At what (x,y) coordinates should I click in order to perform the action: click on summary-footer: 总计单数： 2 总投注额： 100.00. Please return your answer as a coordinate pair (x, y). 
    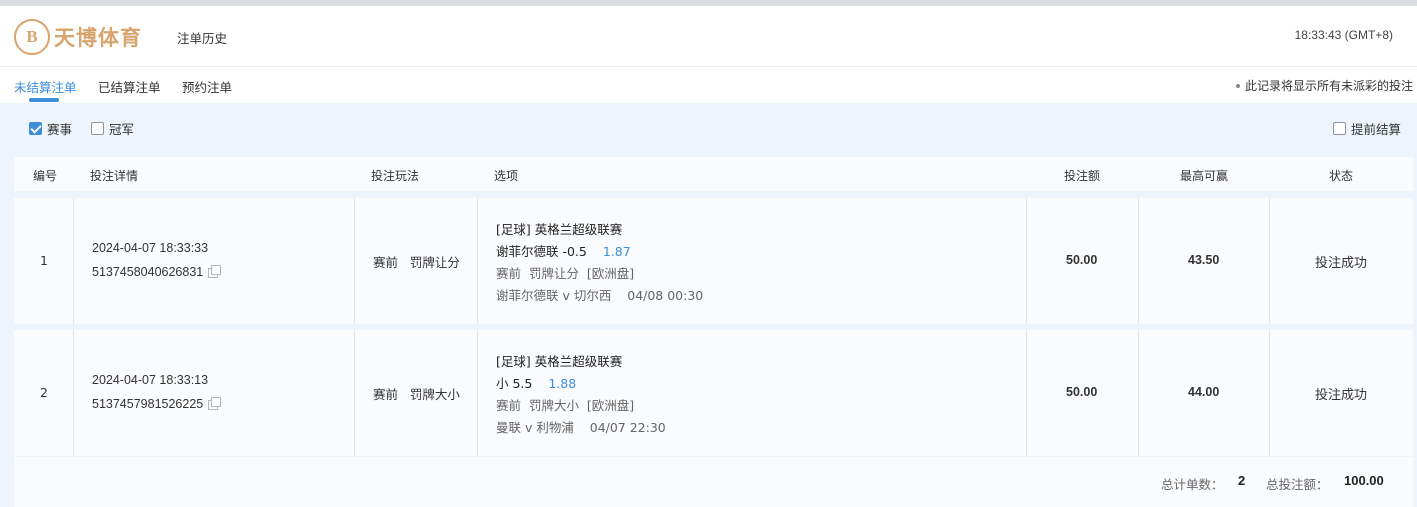
    Looking at the image, I should click on (713, 482).